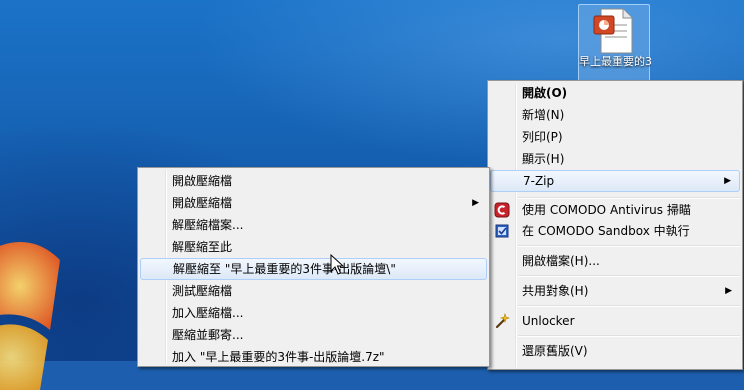 Image resolution: width=744 pixels, height=390 pixels. What do you see at coordinates (555, 351) in the screenshot?
I see `menu-item-label: 還原舊版(V)` at bounding box center [555, 351].